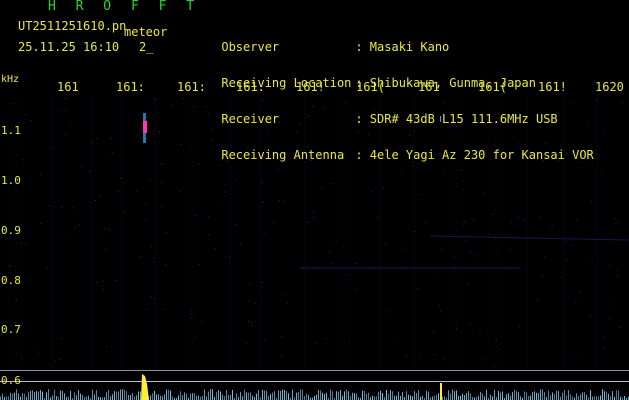  What do you see at coordinates (146, 47) in the screenshot?
I see `channel-label: 2_` at bounding box center [146, 47].